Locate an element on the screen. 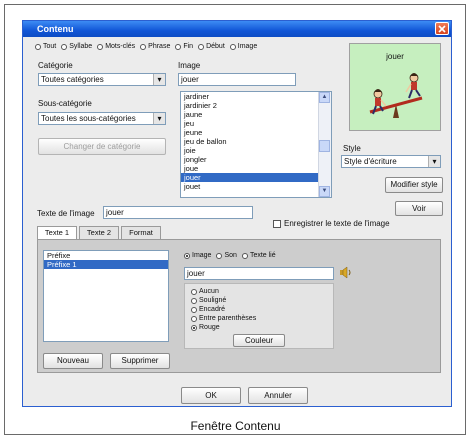 This screenshot has width=471, height=437. mode-radio: Phrase is located at coordinates (155, 46).